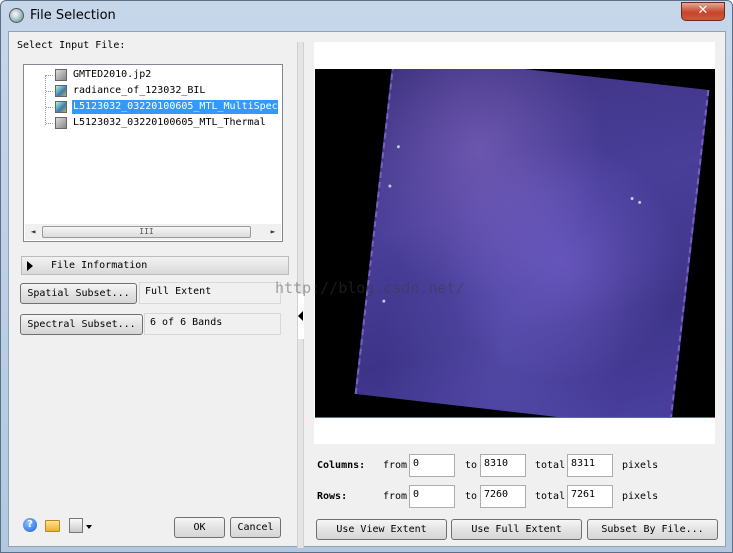  Describe the element at coordinates (590, 496) in the screenshot. I see `rows-total-input: 7261` at that location.